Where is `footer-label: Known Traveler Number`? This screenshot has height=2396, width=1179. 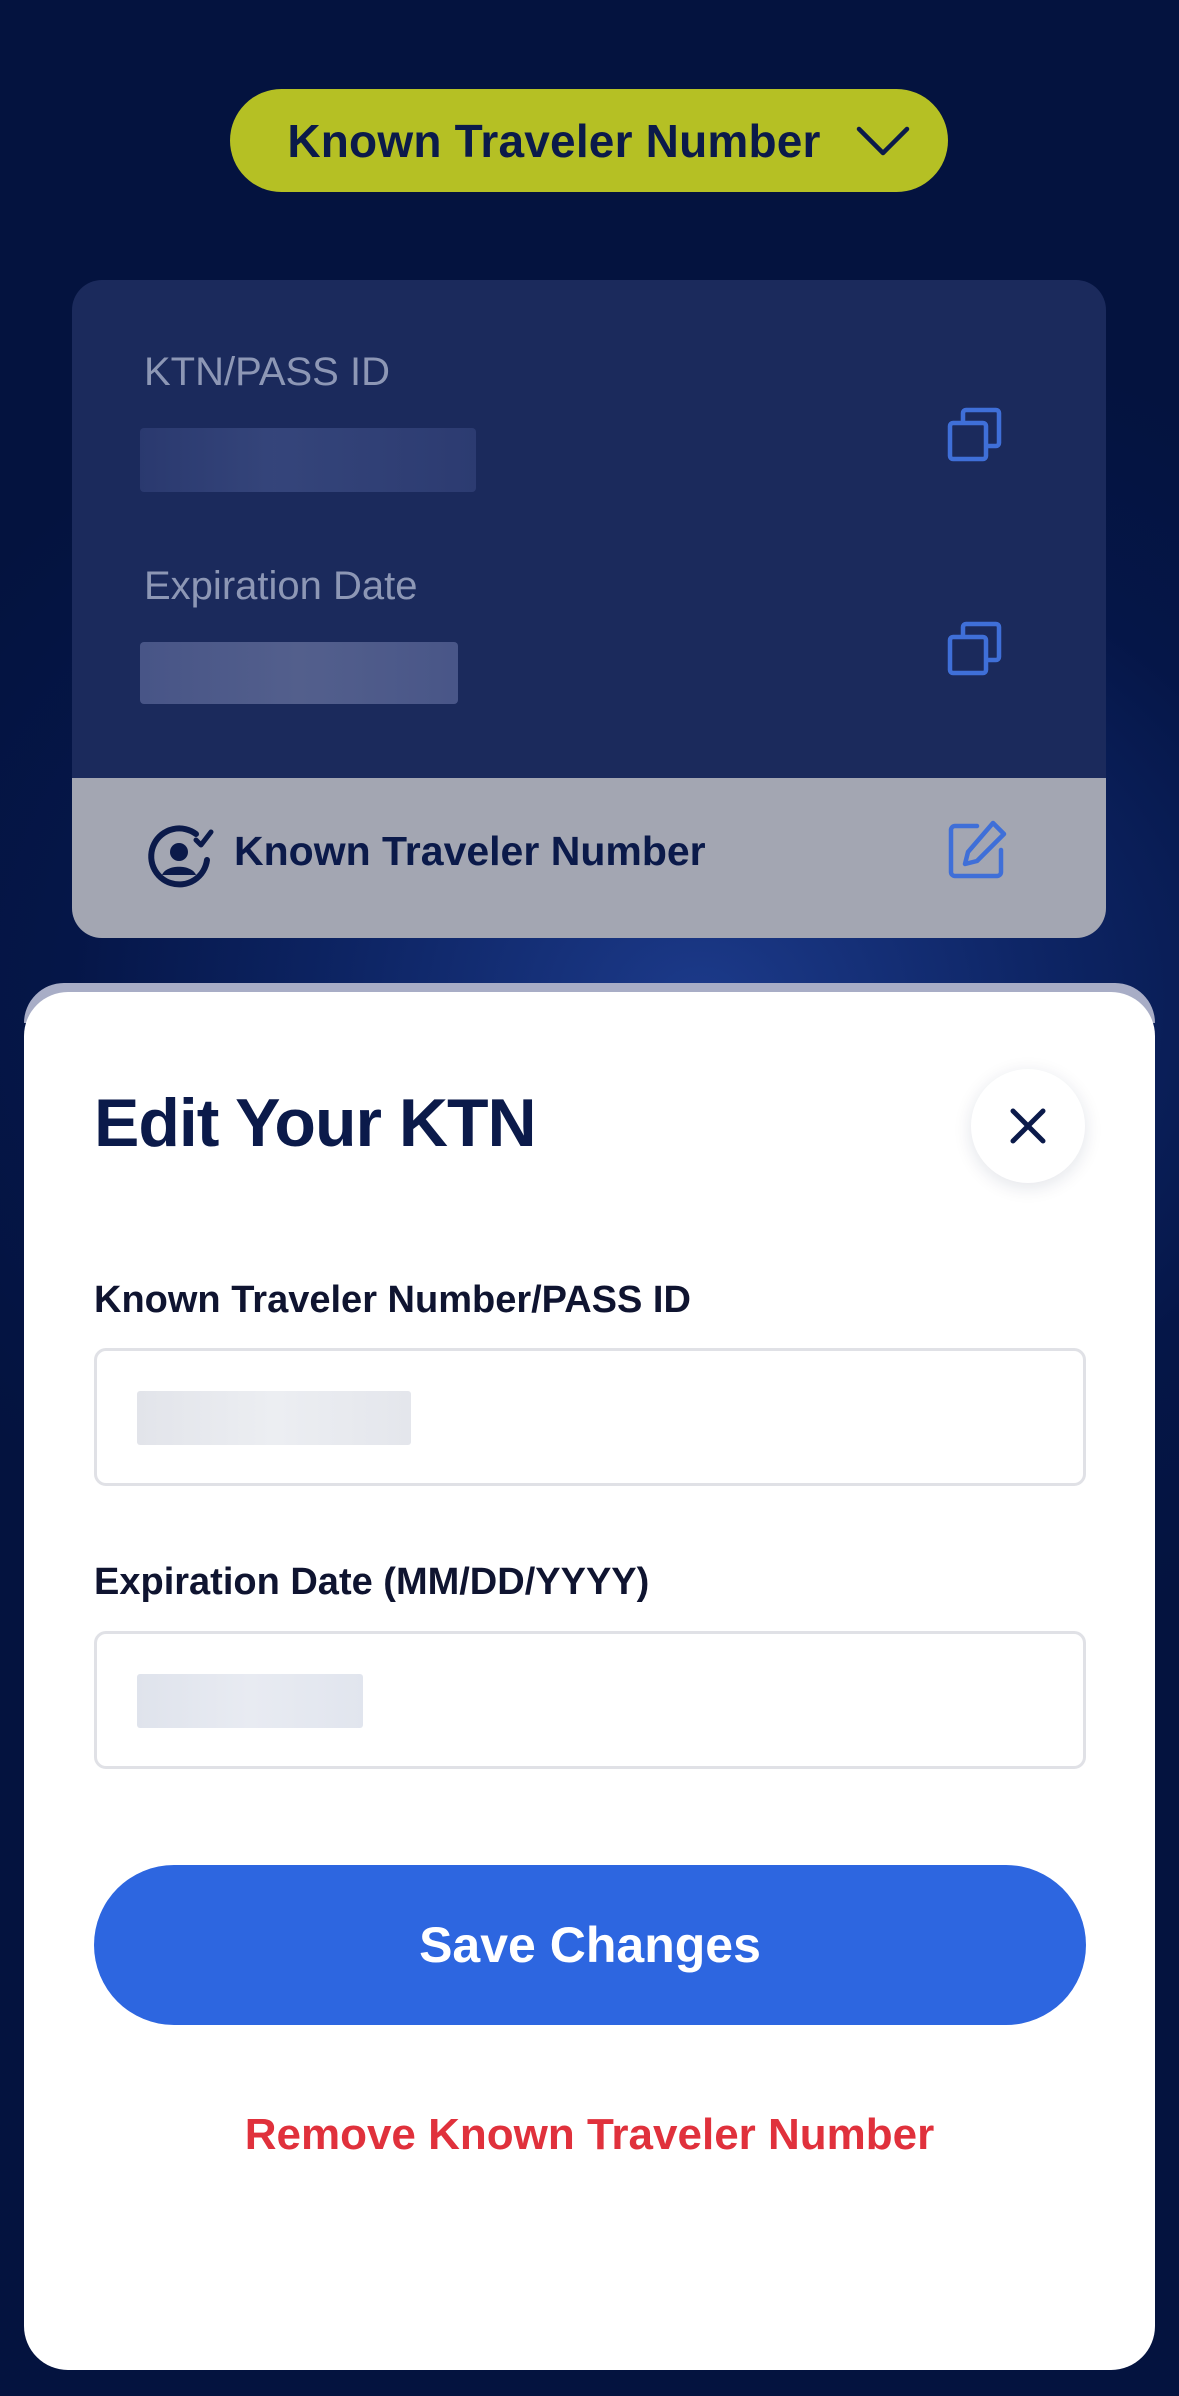 footer-label: Known Traveler Number is located at coordinates (470, 851).